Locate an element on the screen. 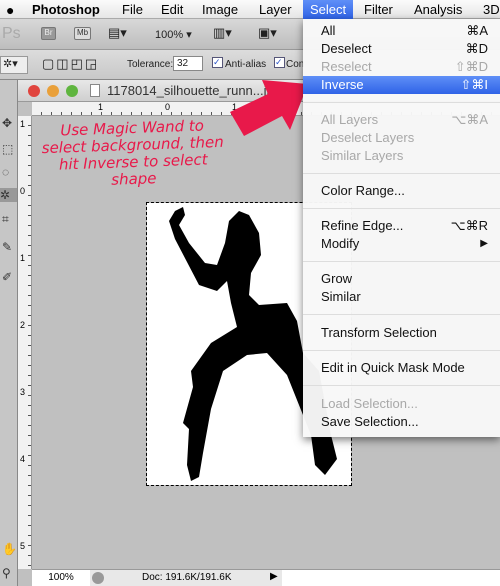 This screenshot has width=500, height=586. label: Reselect is located at coordinates (346, 66).